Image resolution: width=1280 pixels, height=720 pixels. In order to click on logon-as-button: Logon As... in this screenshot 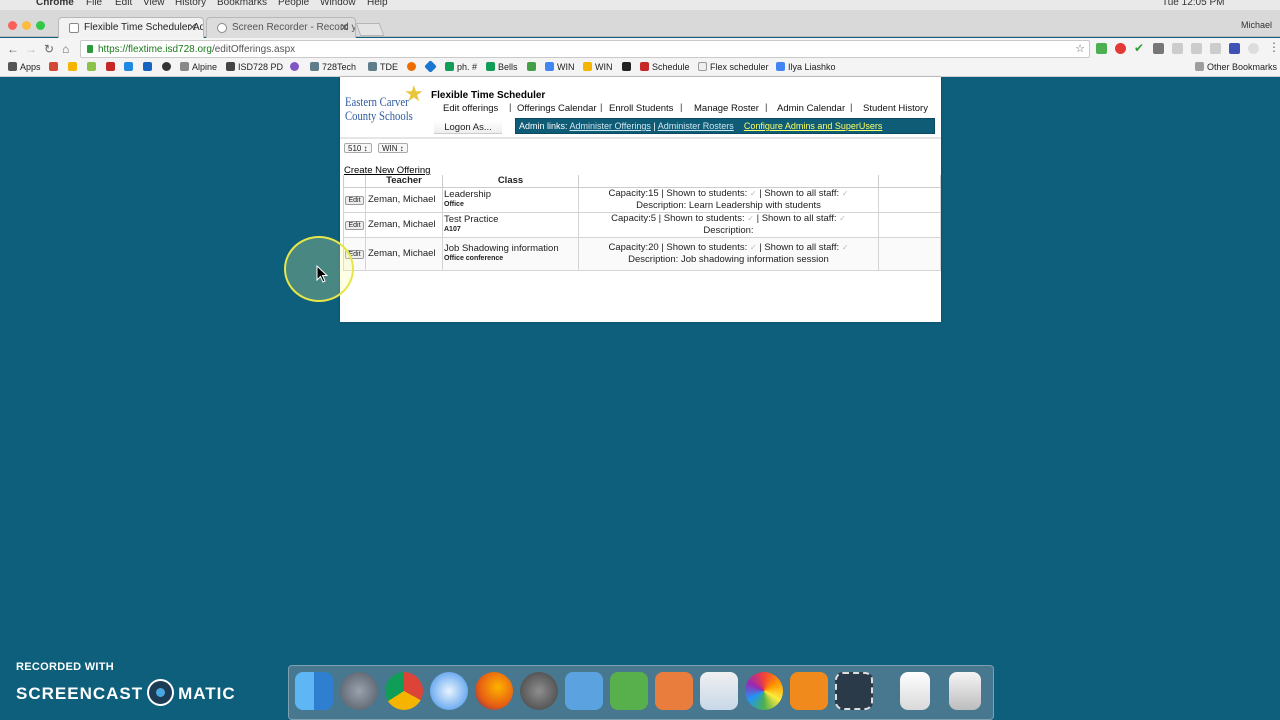, I will do `click(468, 127)`.